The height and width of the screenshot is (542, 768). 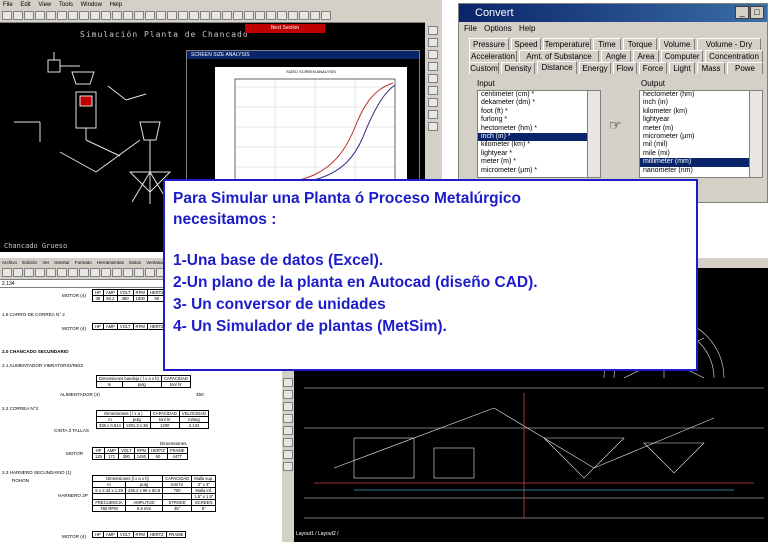 I want to click on xls-menu-item: Herramientas, so click(x=110, y=262).